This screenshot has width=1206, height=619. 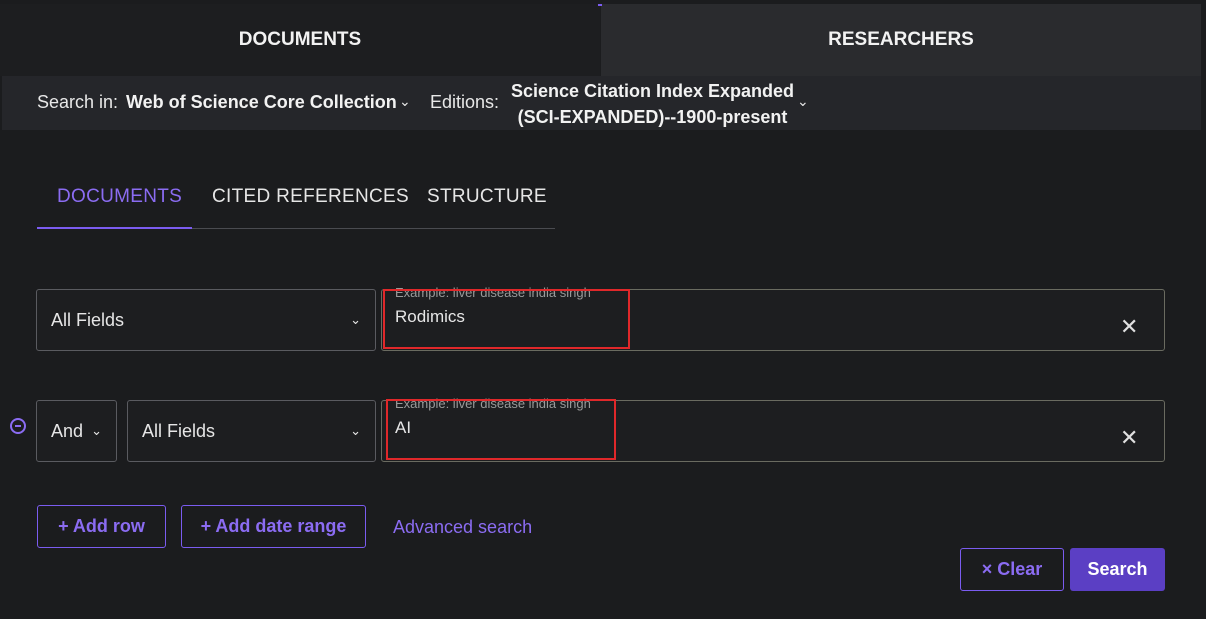 I want to click on tab-documents-label: DOCUMENTS, so click(x=300, y=39).